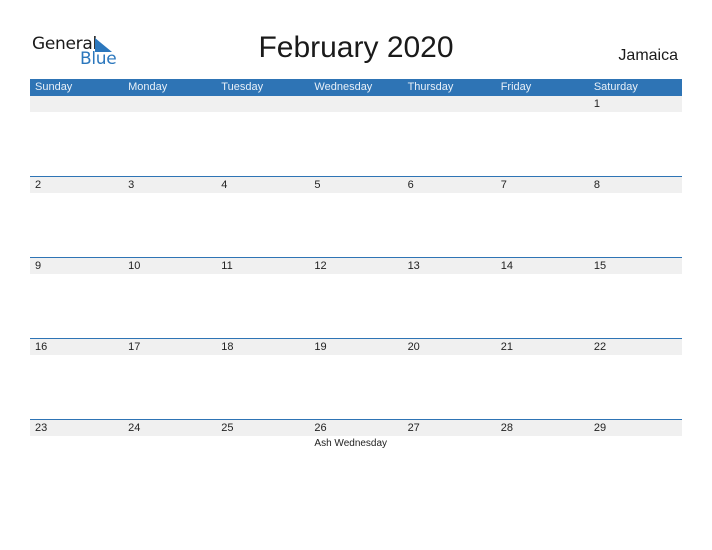 This screenshot has width=712, height=550. Describe the element at coordinates (134, 428) in the screenshot. I see `day-number: 24` at that location.